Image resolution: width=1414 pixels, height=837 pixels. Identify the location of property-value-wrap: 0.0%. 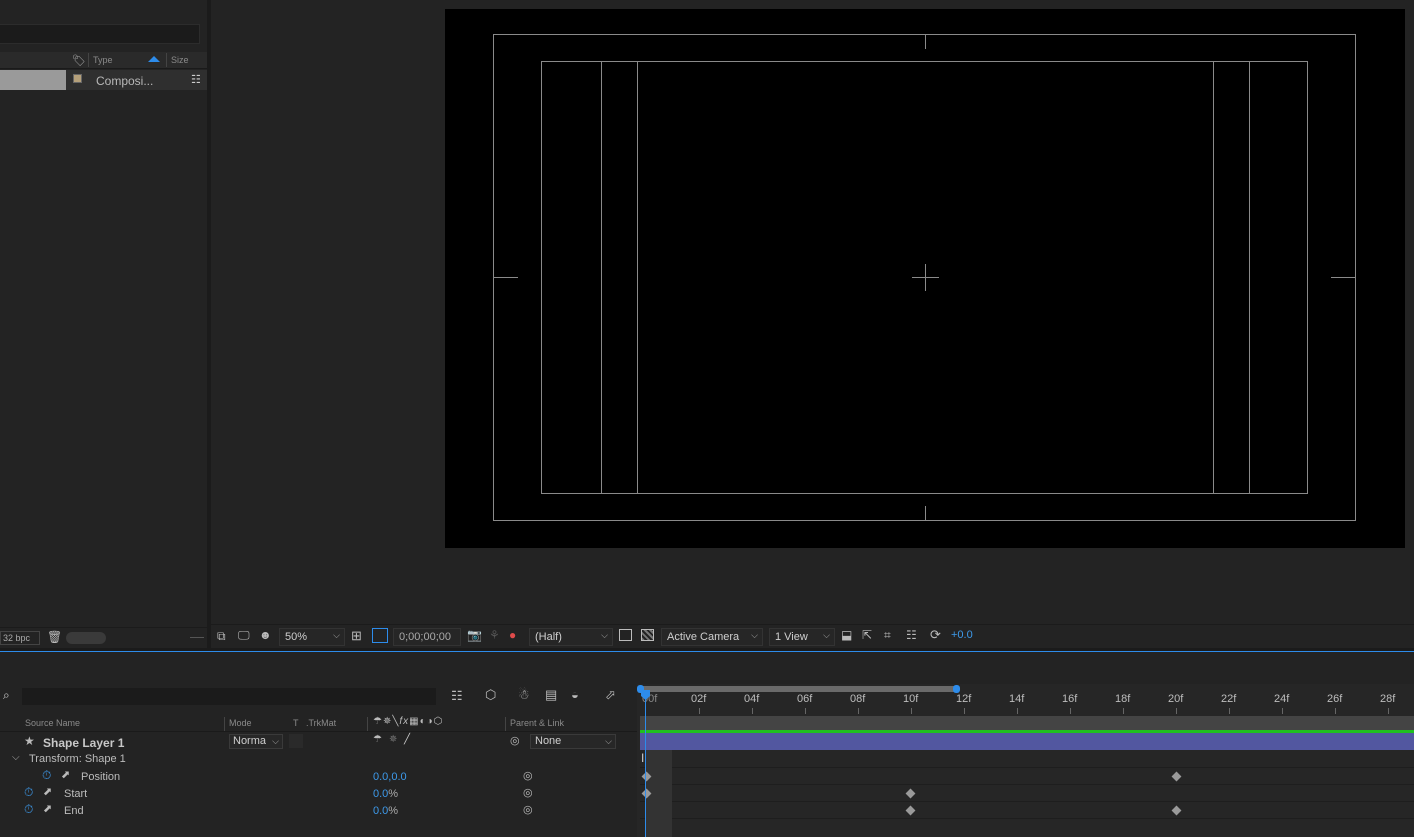
(385, 811).